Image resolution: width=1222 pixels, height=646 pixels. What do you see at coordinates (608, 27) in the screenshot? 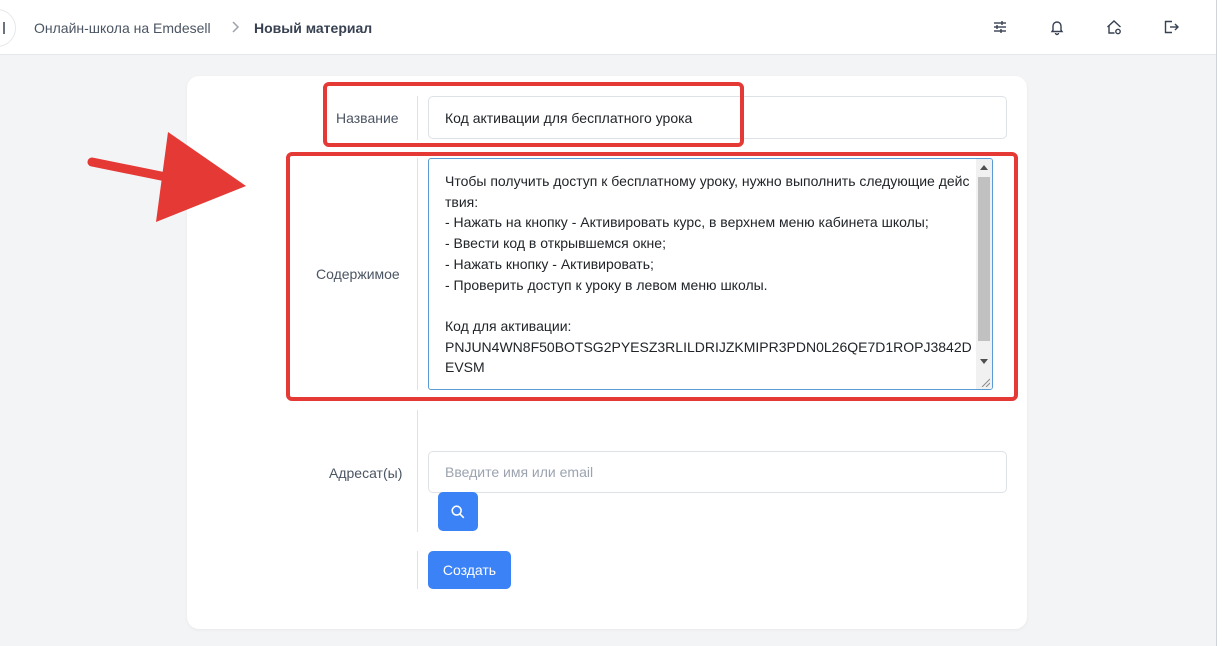
I see `top-bar: Онлайн-школа на Emdesell Новый материал` at bounding box center [608, 27].